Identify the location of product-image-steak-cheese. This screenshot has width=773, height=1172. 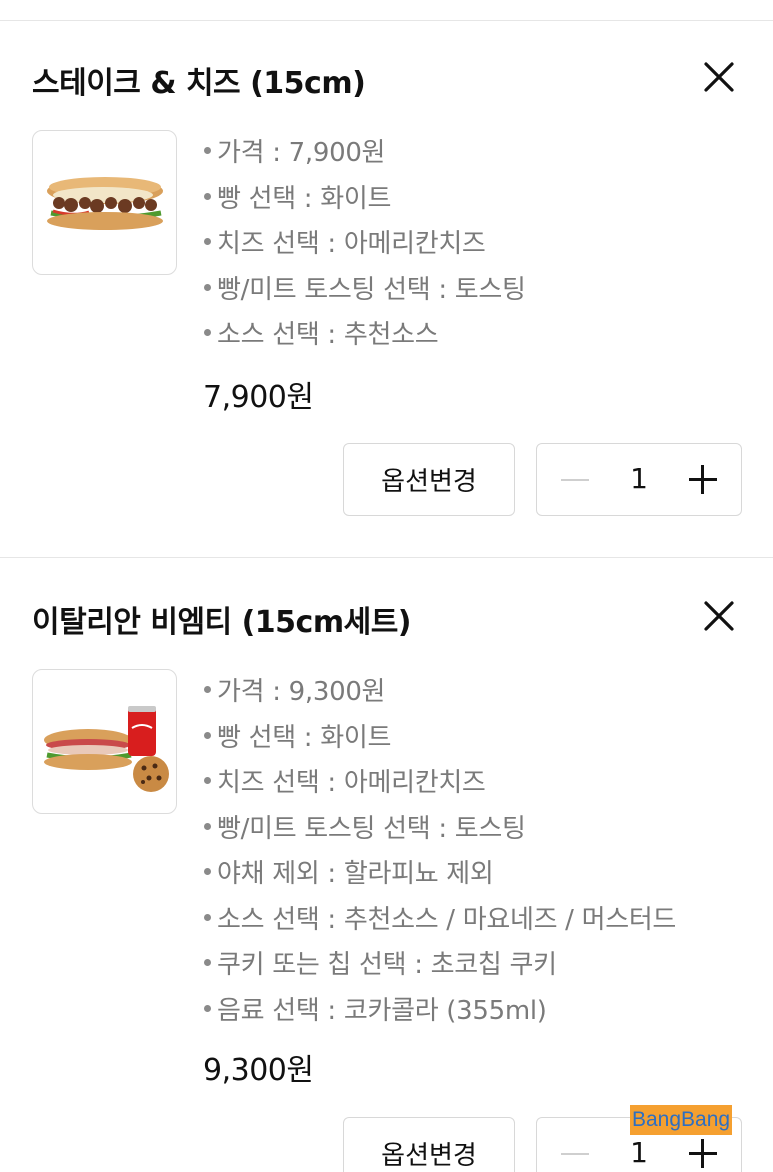
(104, 202).